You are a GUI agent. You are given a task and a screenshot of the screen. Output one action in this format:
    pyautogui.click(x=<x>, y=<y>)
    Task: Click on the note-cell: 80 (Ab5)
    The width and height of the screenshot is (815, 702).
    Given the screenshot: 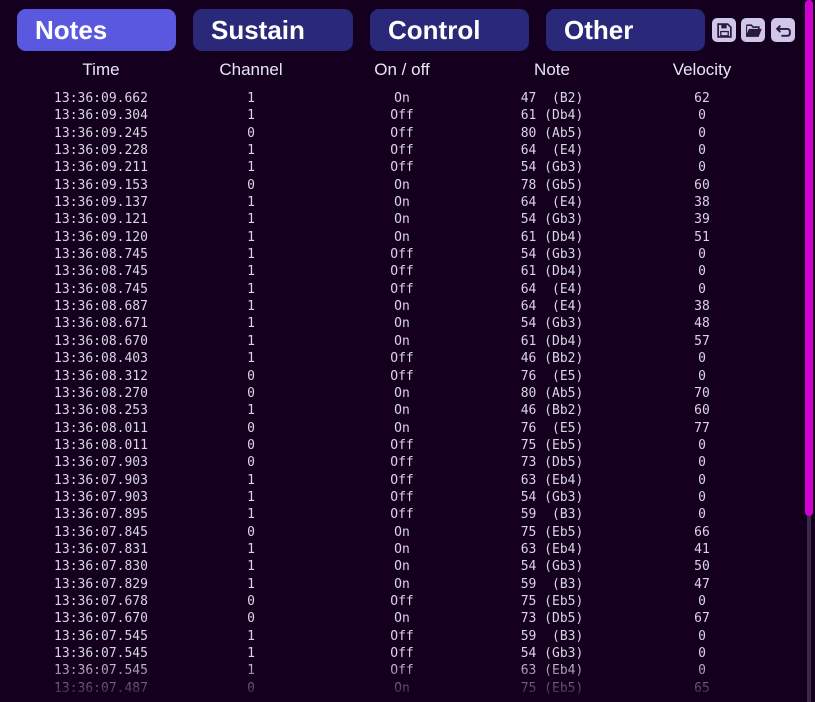 What is the action you would take?
    pyautogui.click(x=552, y=133)
    